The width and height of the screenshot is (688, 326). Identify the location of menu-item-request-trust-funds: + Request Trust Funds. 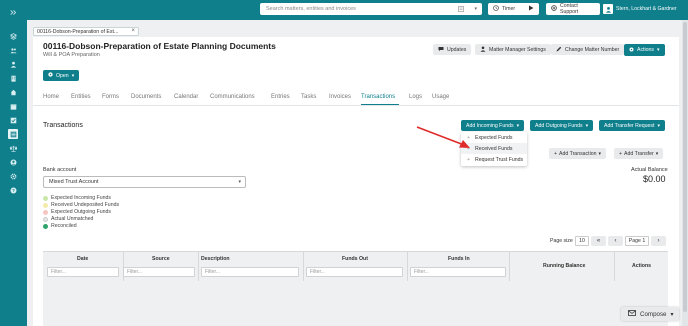
(494, 159).